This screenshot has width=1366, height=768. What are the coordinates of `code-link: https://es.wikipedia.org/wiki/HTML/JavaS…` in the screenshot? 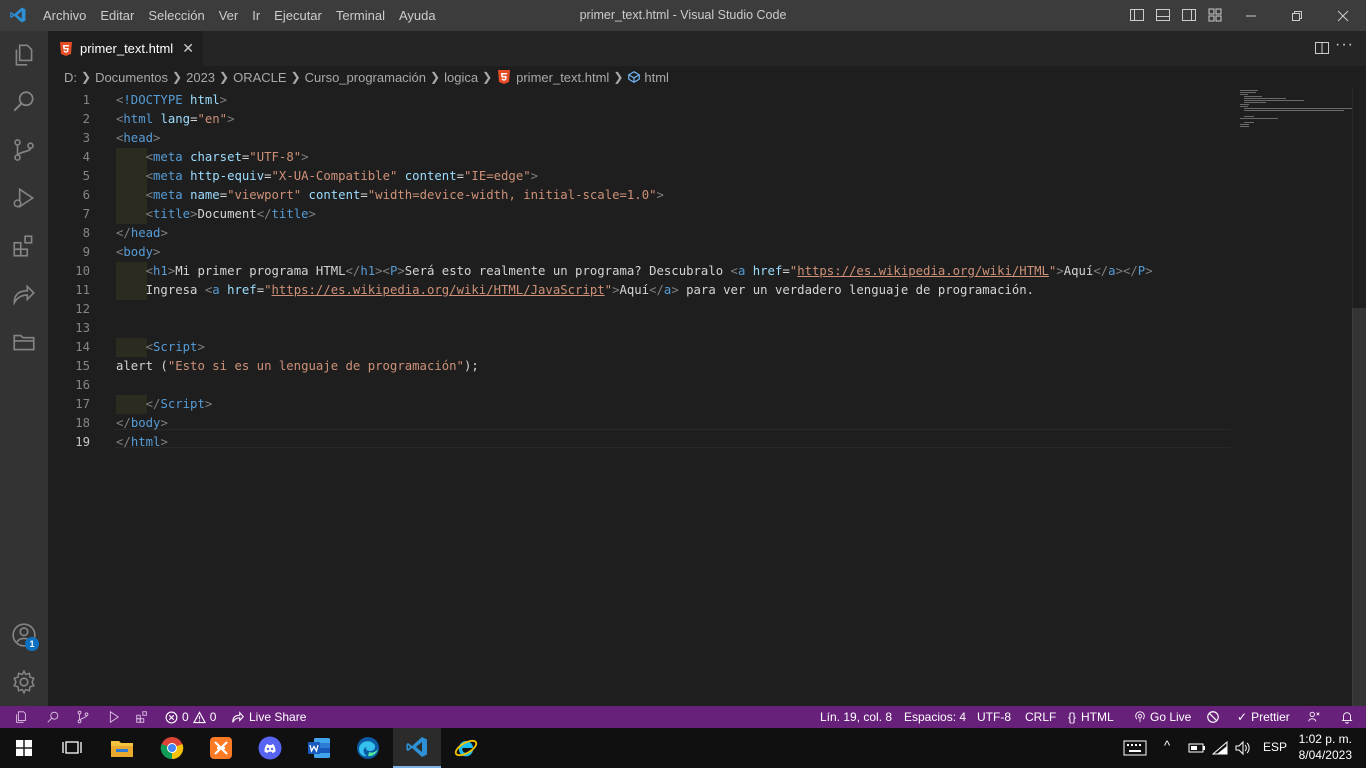 It's located at (438, 290).